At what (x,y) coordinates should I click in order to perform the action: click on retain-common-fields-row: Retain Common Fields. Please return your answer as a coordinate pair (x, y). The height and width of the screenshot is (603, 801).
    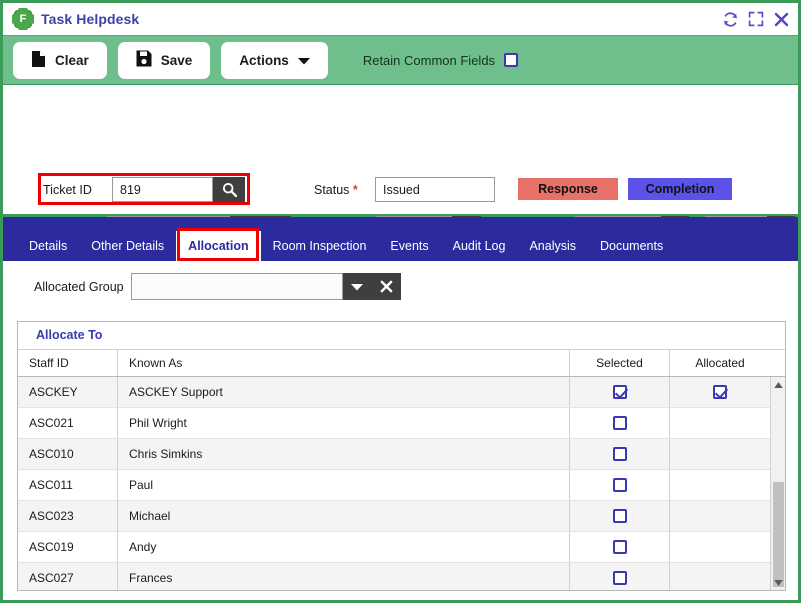
    Looking at the image, I should click on (440, 60).